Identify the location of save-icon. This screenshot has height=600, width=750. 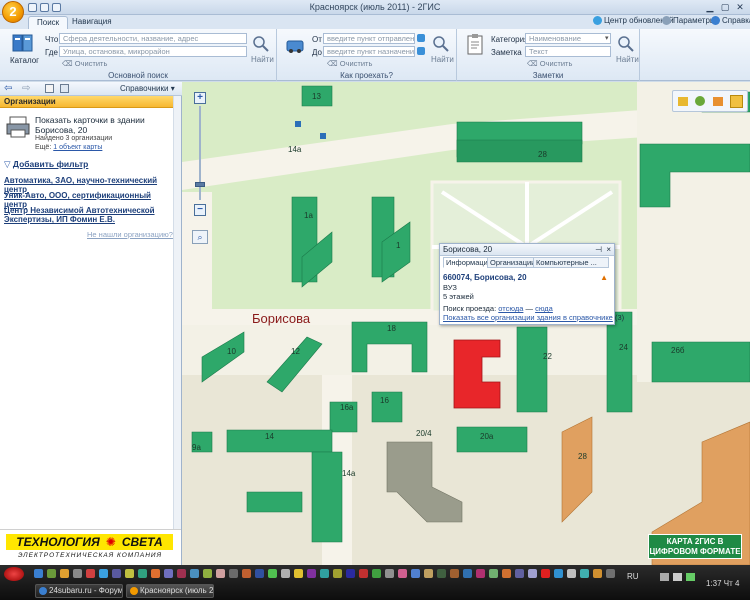
(64, 88).